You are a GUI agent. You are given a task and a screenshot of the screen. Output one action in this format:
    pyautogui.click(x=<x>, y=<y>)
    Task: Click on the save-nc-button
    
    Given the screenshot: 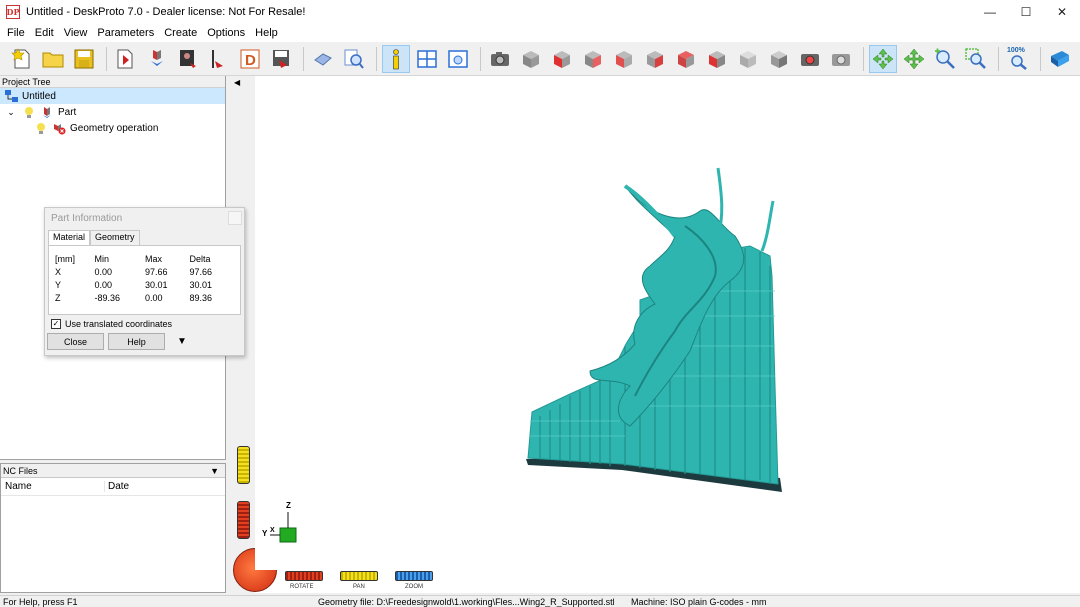 What is the action you would take?
    pyautogui.click(x=281, y=59)
    